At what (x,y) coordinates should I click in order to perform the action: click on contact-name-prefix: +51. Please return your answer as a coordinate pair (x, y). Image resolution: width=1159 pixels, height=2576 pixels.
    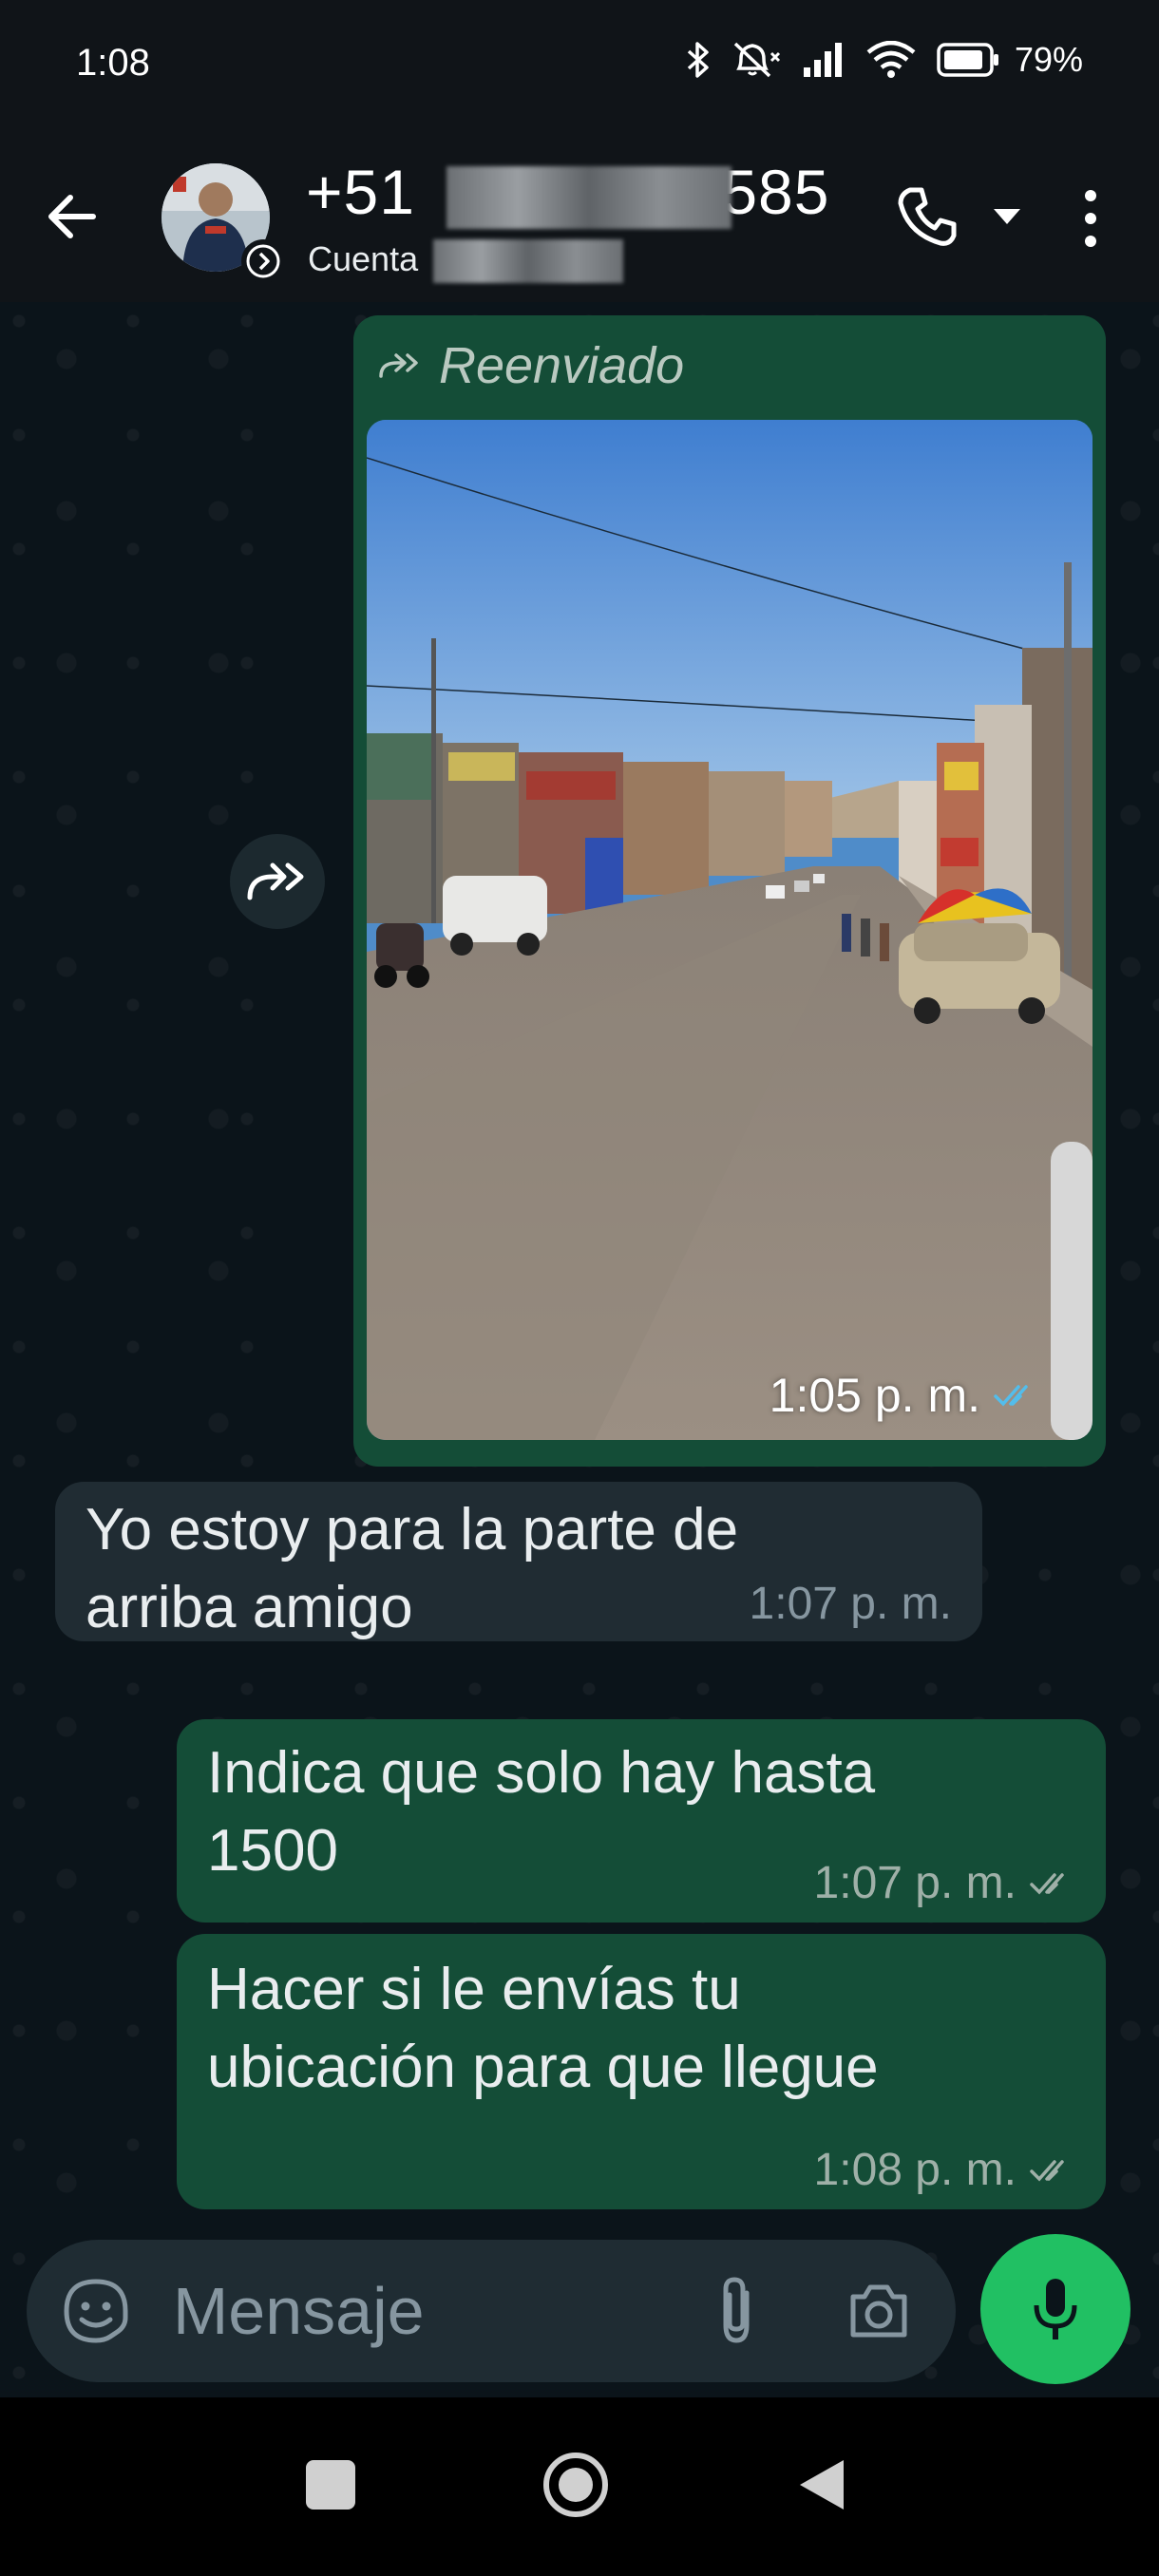
    Looking at the image, I should click on (360, 192).